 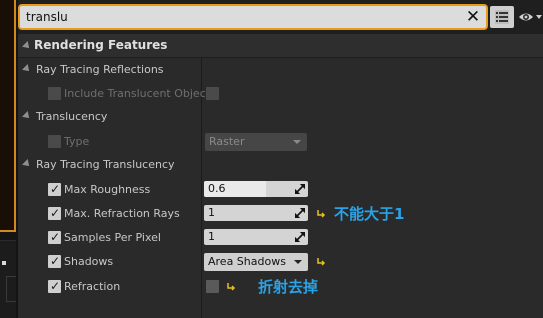 I want to click on max-roughness-slider: 0.6, so click(x=256, y=189).